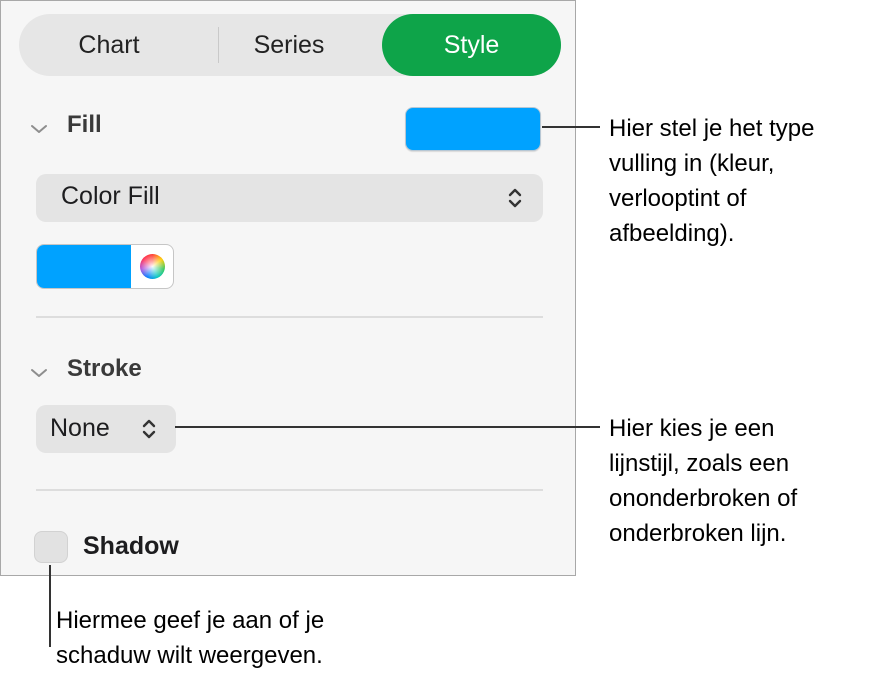 This screenshot has height=673, width=870. What do you see at coordinates (80, 428) in the screenshot?
I see `stroke-style-value: None` at bounding box center [80, 428].